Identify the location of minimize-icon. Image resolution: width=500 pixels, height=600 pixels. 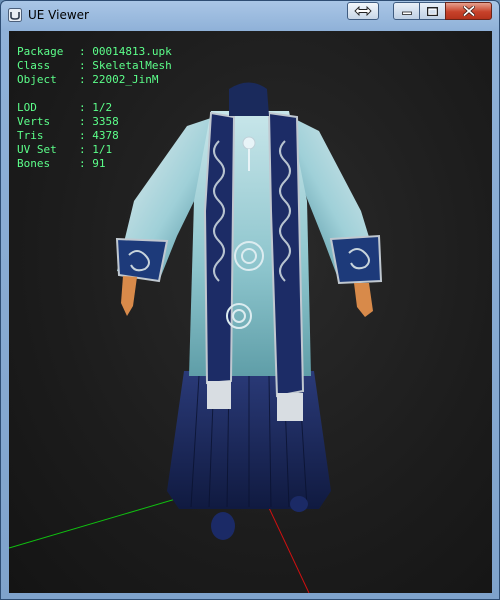
(406, 13).